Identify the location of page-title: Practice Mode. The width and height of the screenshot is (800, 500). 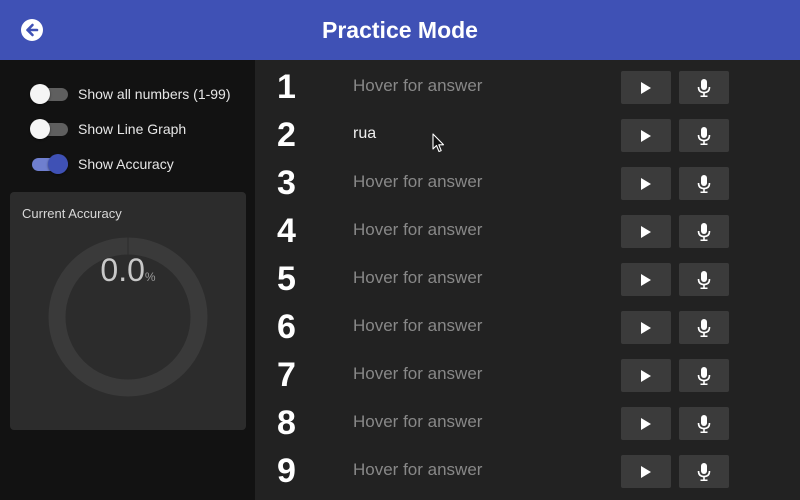
(400, 29).